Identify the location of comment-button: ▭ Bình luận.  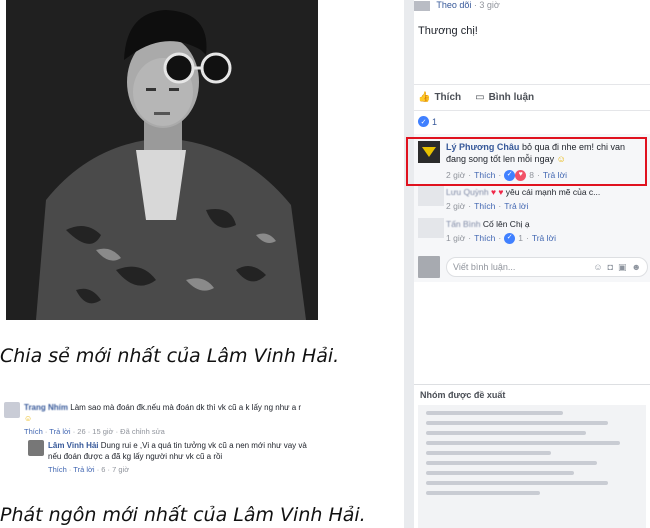
(504, 97).